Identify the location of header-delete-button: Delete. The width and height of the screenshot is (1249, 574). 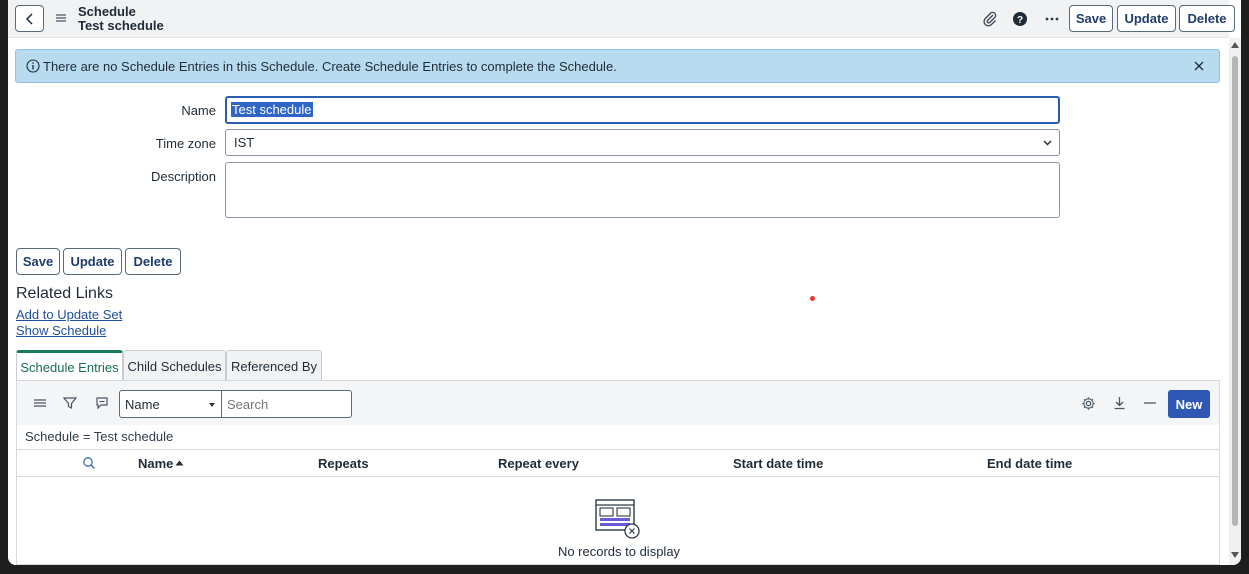
(1207, 18).